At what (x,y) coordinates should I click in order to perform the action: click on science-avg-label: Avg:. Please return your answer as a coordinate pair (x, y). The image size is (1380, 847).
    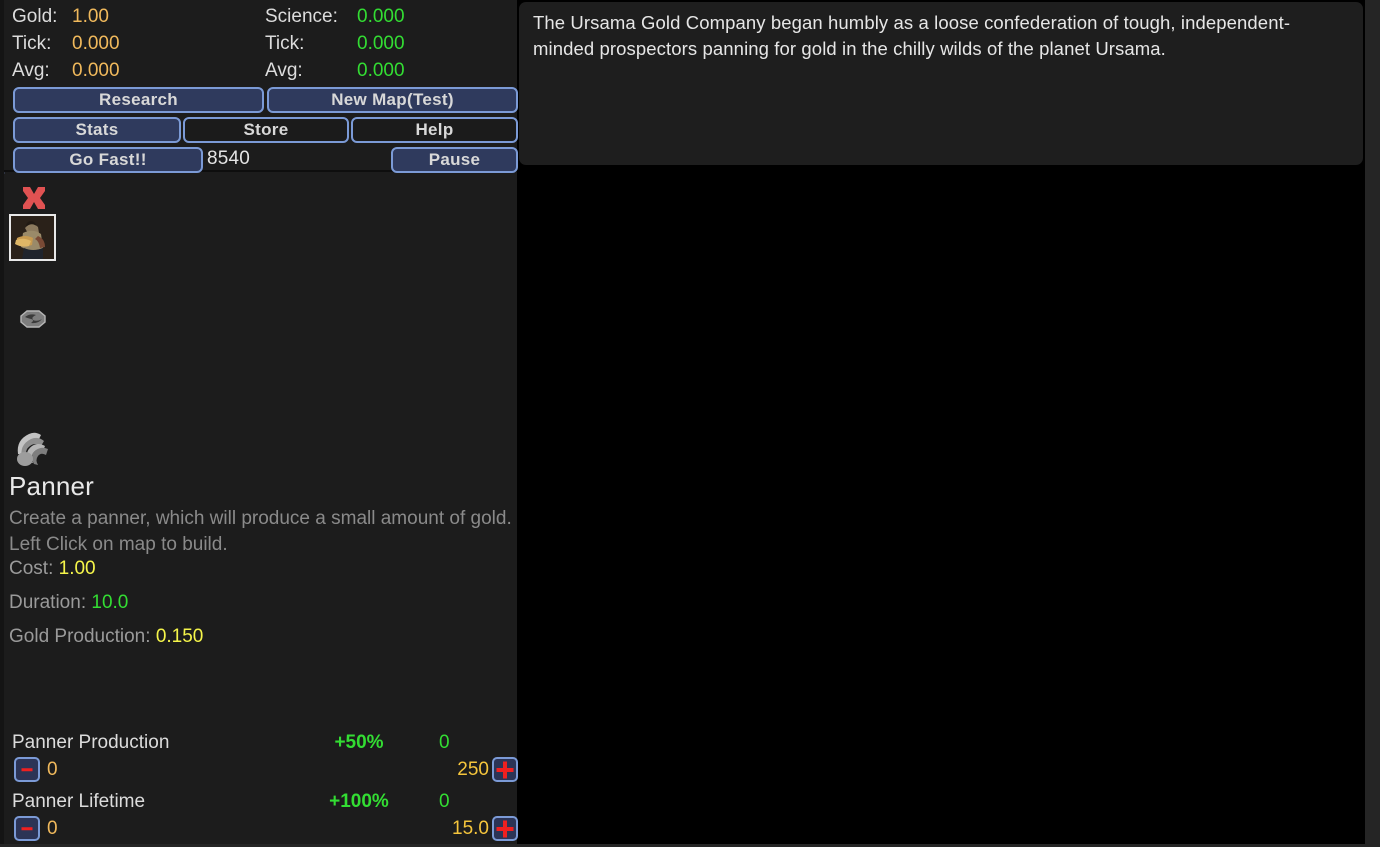
    Looking at the image, I should click on (284, 70).